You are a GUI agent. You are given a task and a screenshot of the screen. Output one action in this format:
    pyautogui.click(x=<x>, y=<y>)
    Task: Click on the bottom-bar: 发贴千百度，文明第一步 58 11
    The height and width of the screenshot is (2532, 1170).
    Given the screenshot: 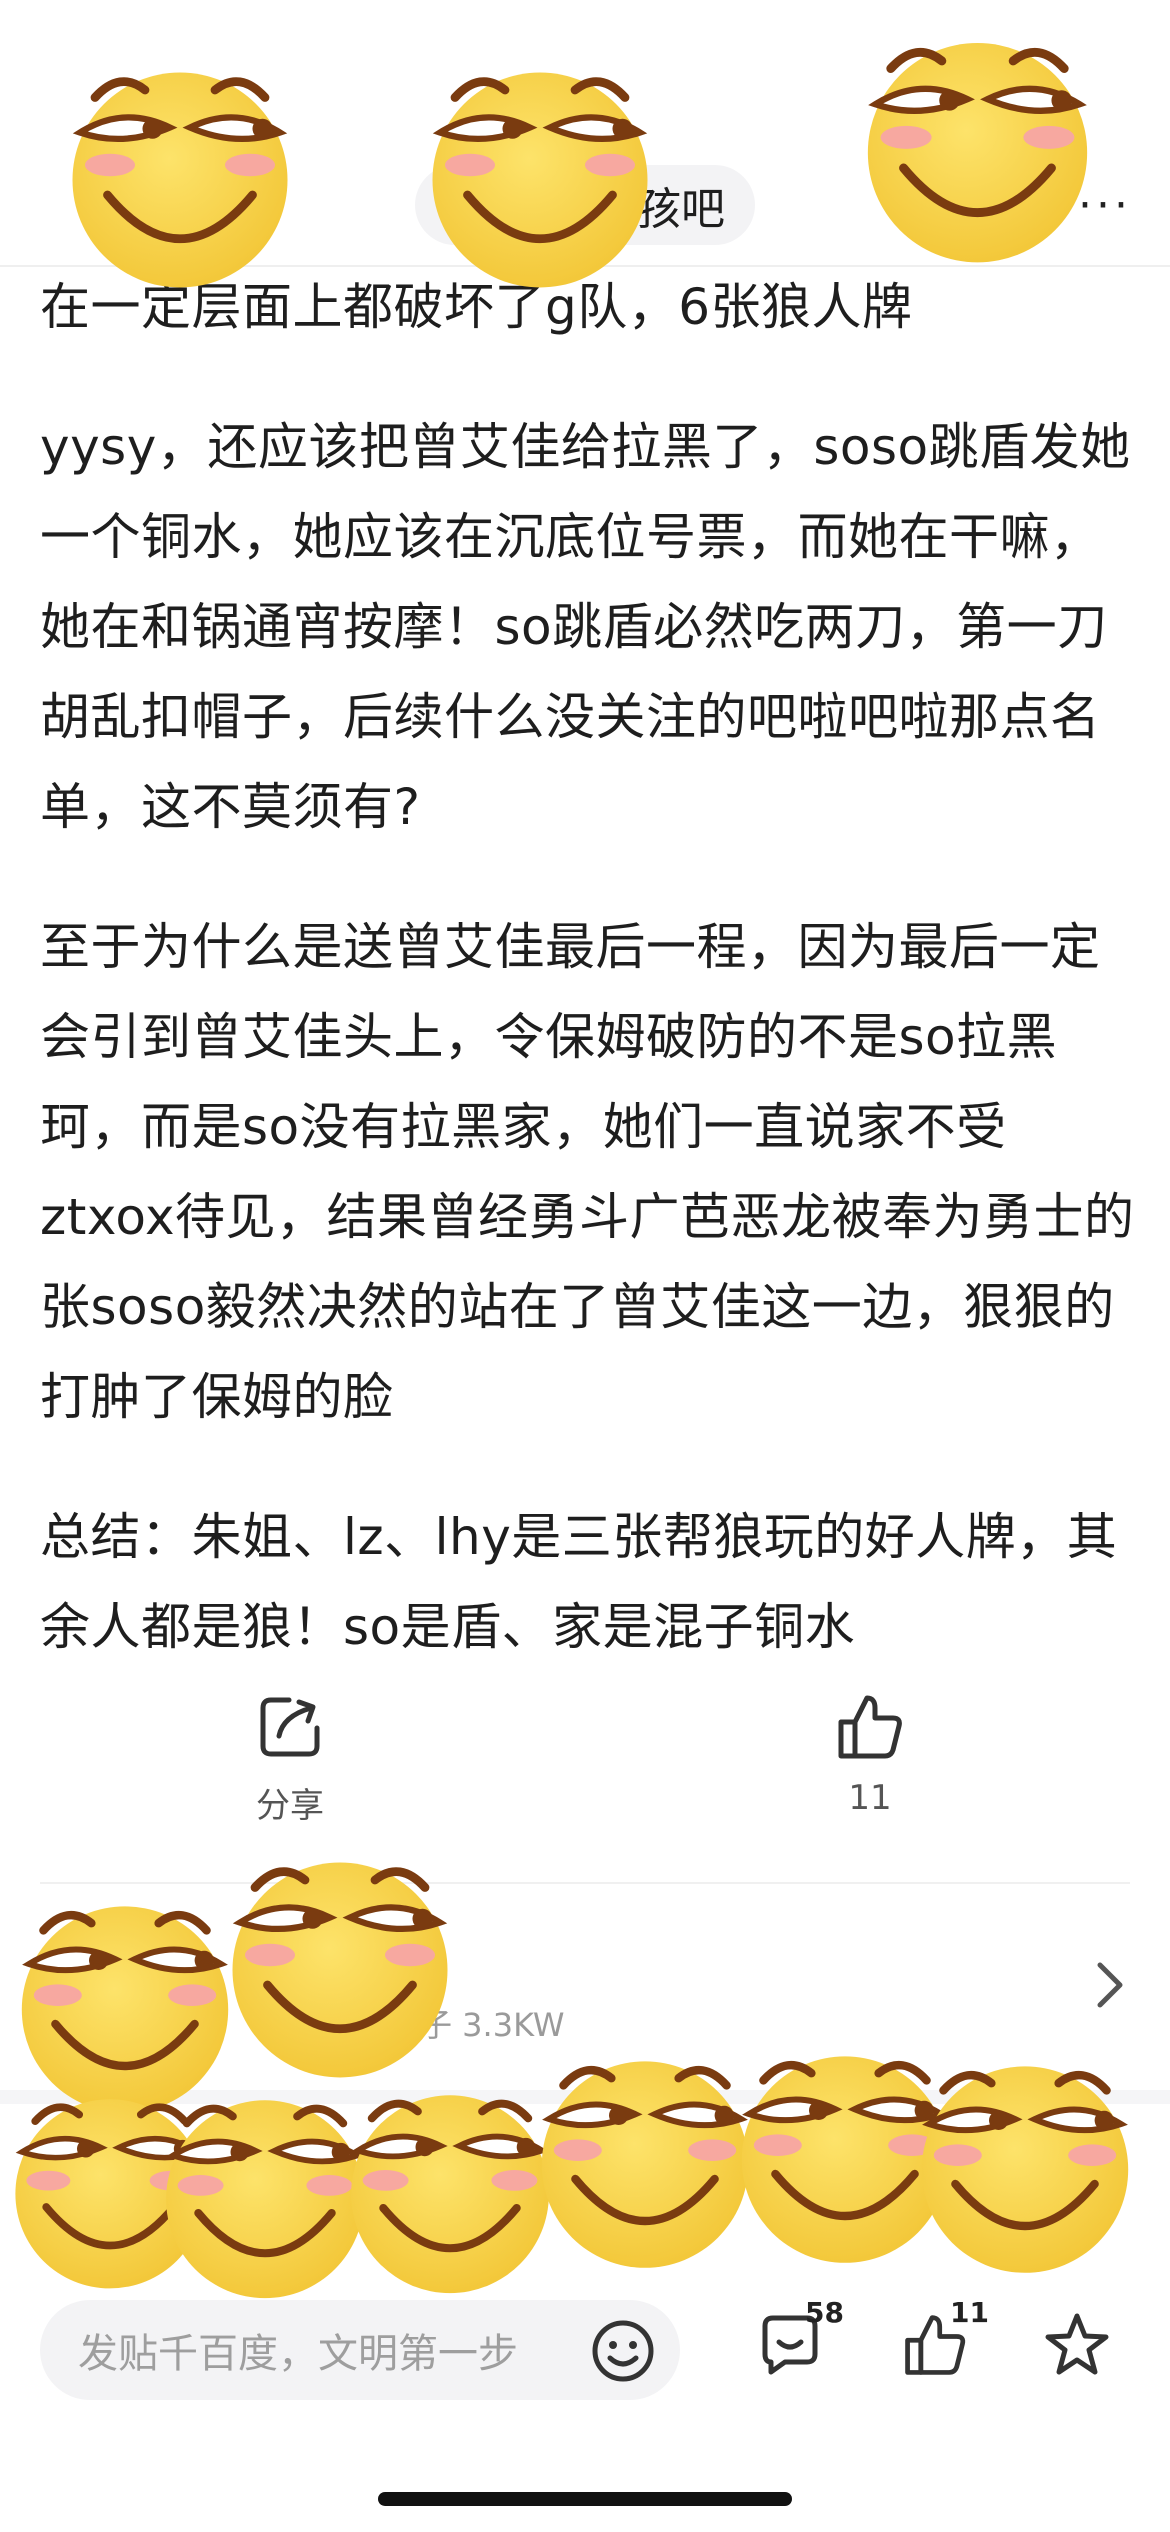 What is the action you would take?
    pyautogui.click(x=585, y=2401)
    